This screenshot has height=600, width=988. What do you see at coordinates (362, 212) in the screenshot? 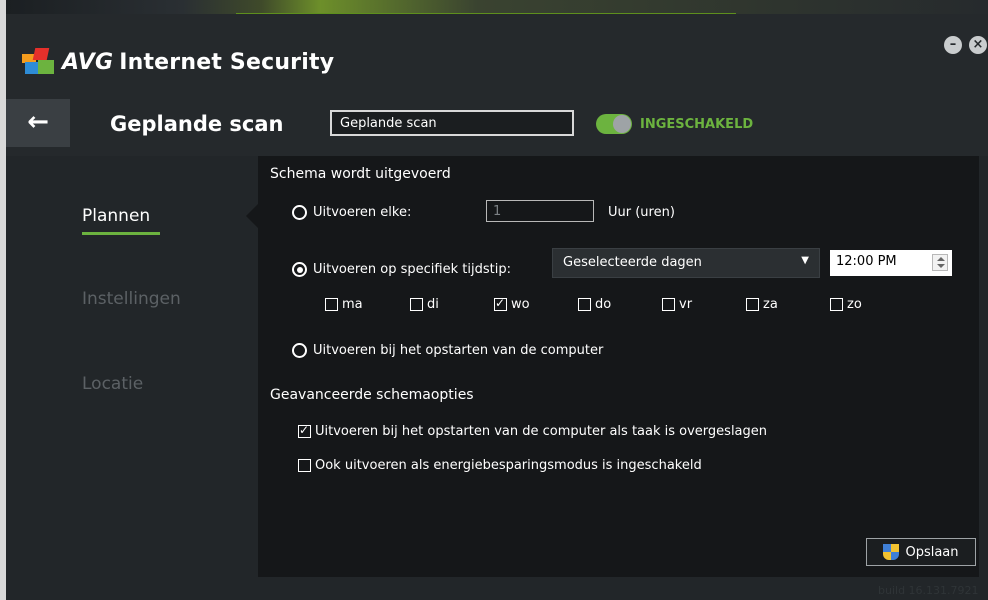
I see `run-every-label: Uitvoeren elke:` at bounding box center [362, 212].